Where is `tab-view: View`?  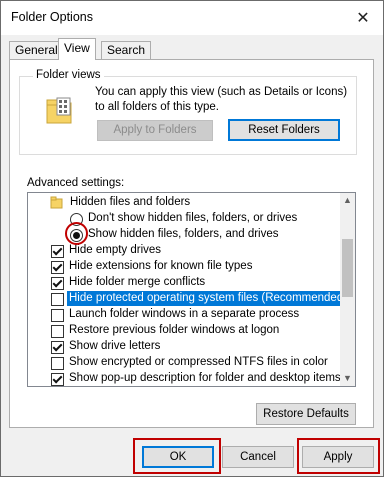
tab-view: View is located at coordinates (77, 49).